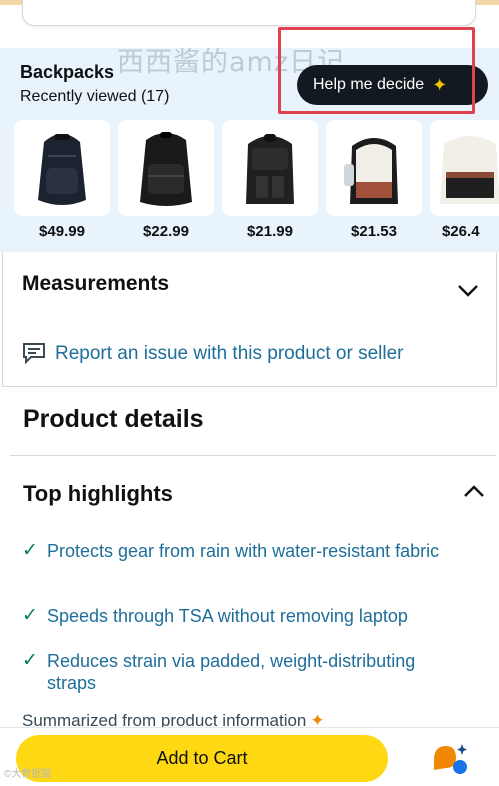  What do you see at coordinates (28, 774) in the screenshot?
I see `corner-watermark: ©大数据猫` at bounding box center [28, 774].